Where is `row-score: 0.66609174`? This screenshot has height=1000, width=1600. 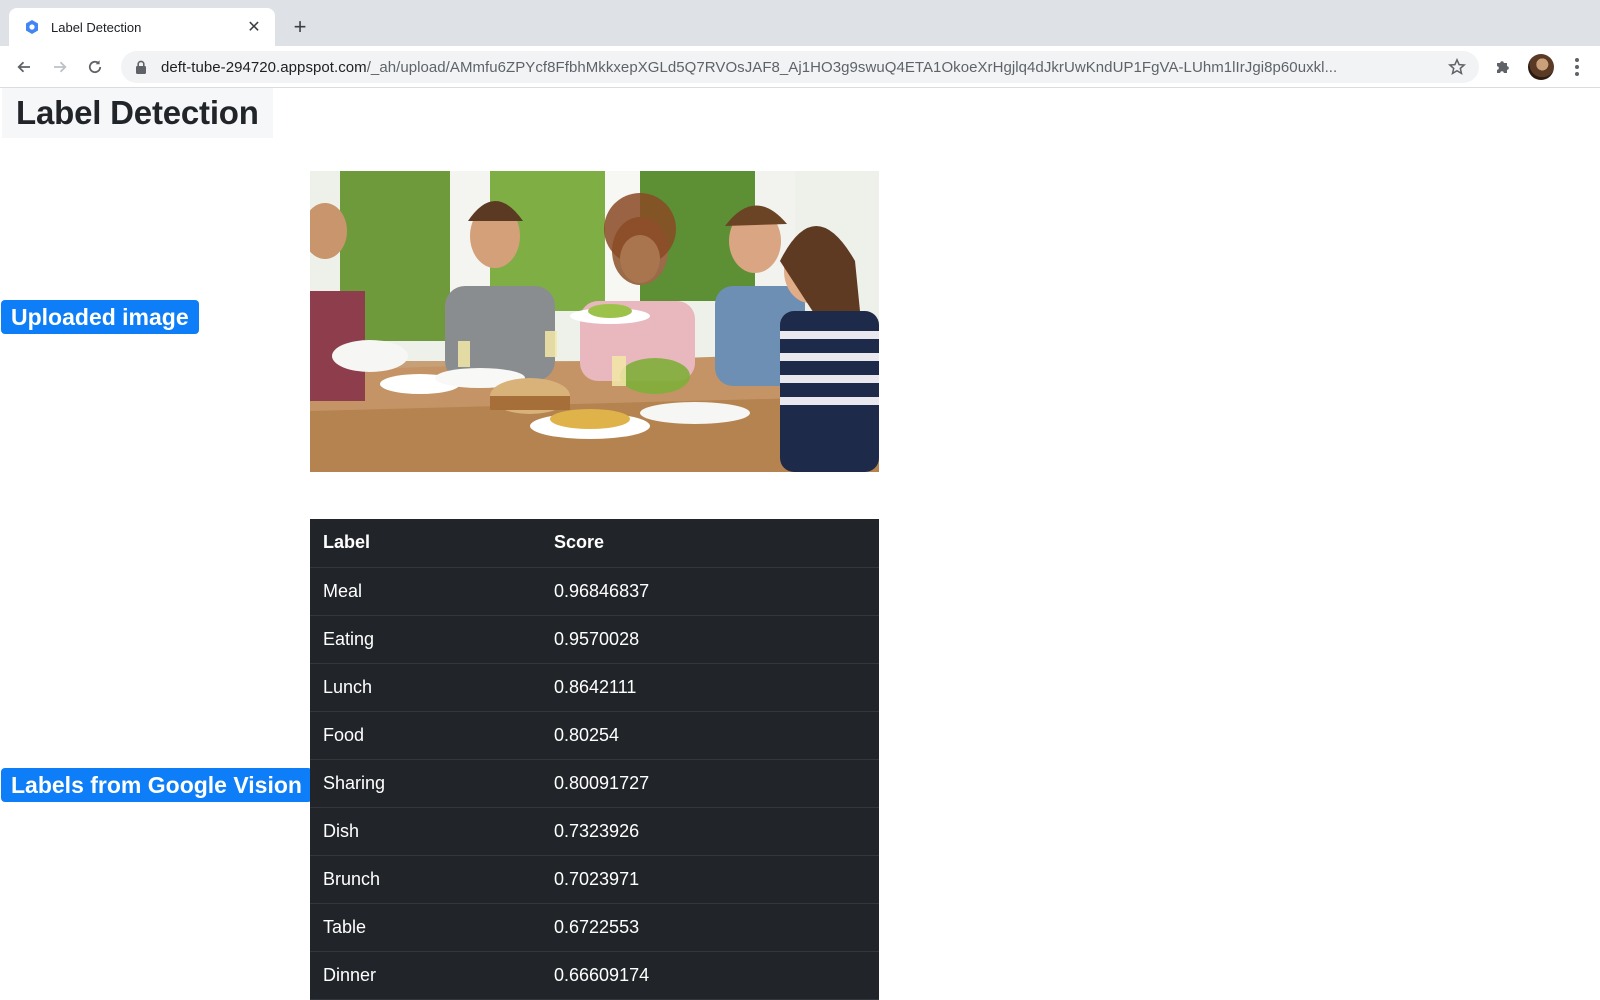 row-score: 0.66609174 is located at coordinates (710, 975).